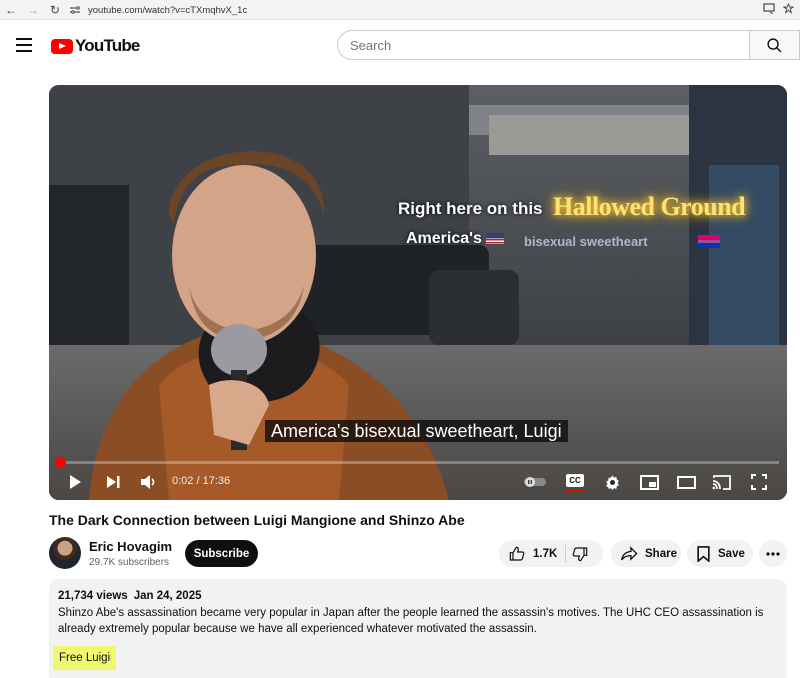  I want to click on search-button, so click(774, 45).